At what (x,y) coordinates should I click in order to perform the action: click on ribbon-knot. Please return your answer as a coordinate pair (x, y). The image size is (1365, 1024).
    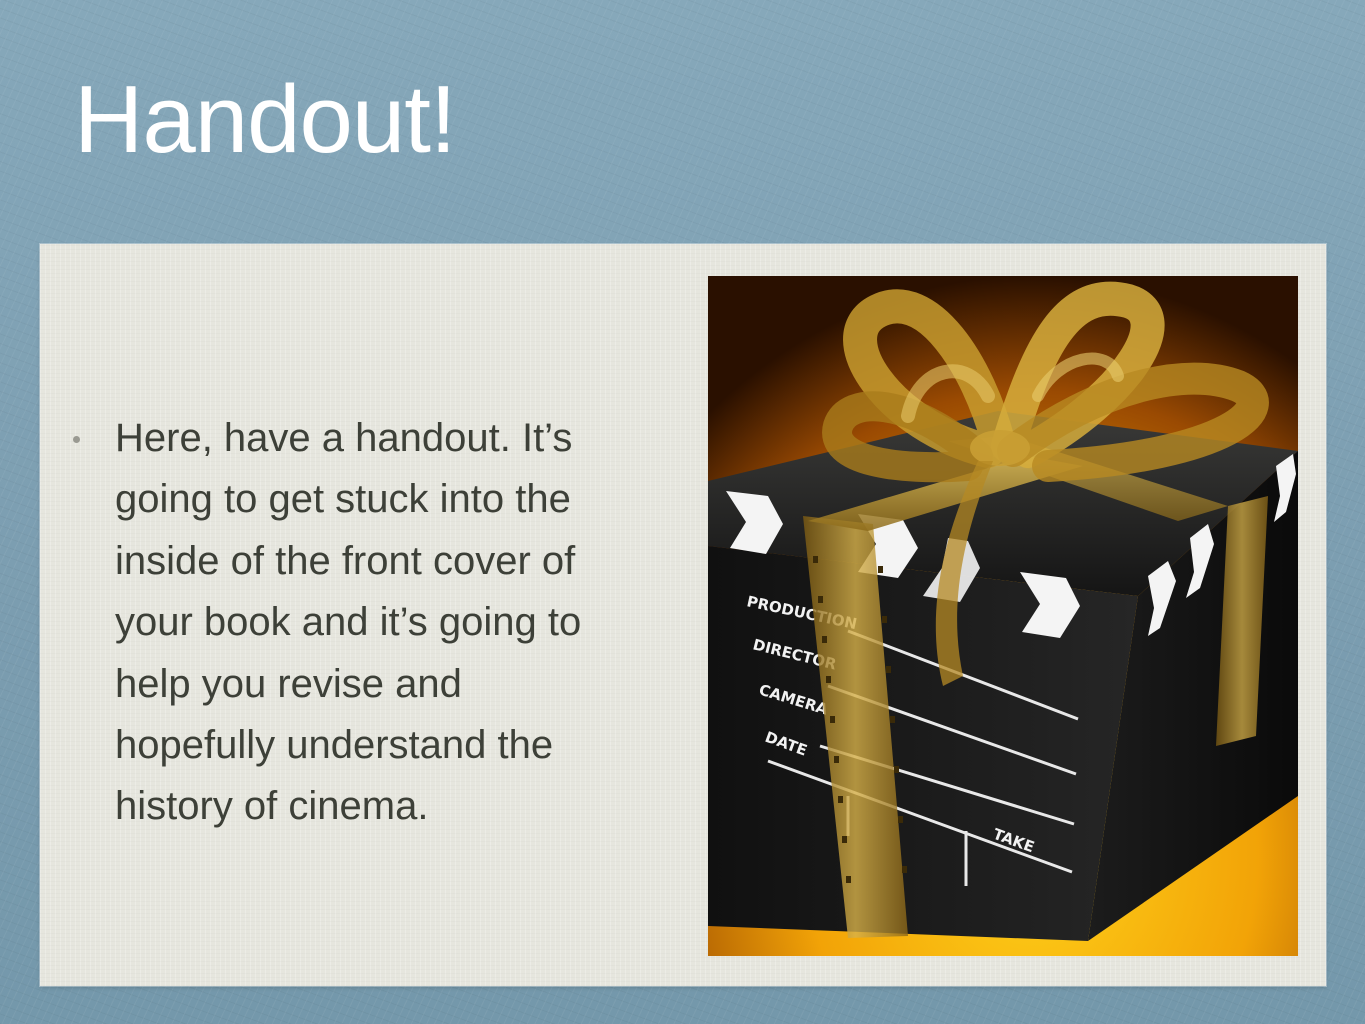
    Looking at the image, I should click on (1000, 448).